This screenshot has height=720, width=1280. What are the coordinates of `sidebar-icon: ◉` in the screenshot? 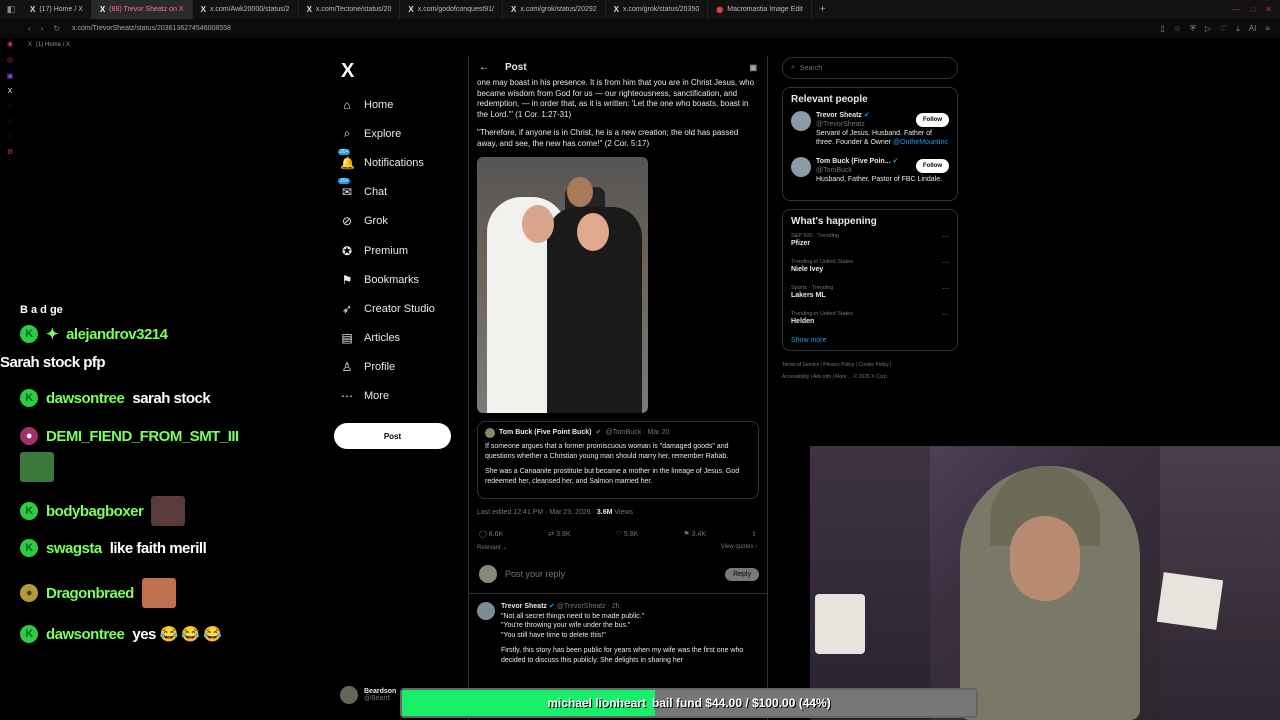 It's located at (10, 44).